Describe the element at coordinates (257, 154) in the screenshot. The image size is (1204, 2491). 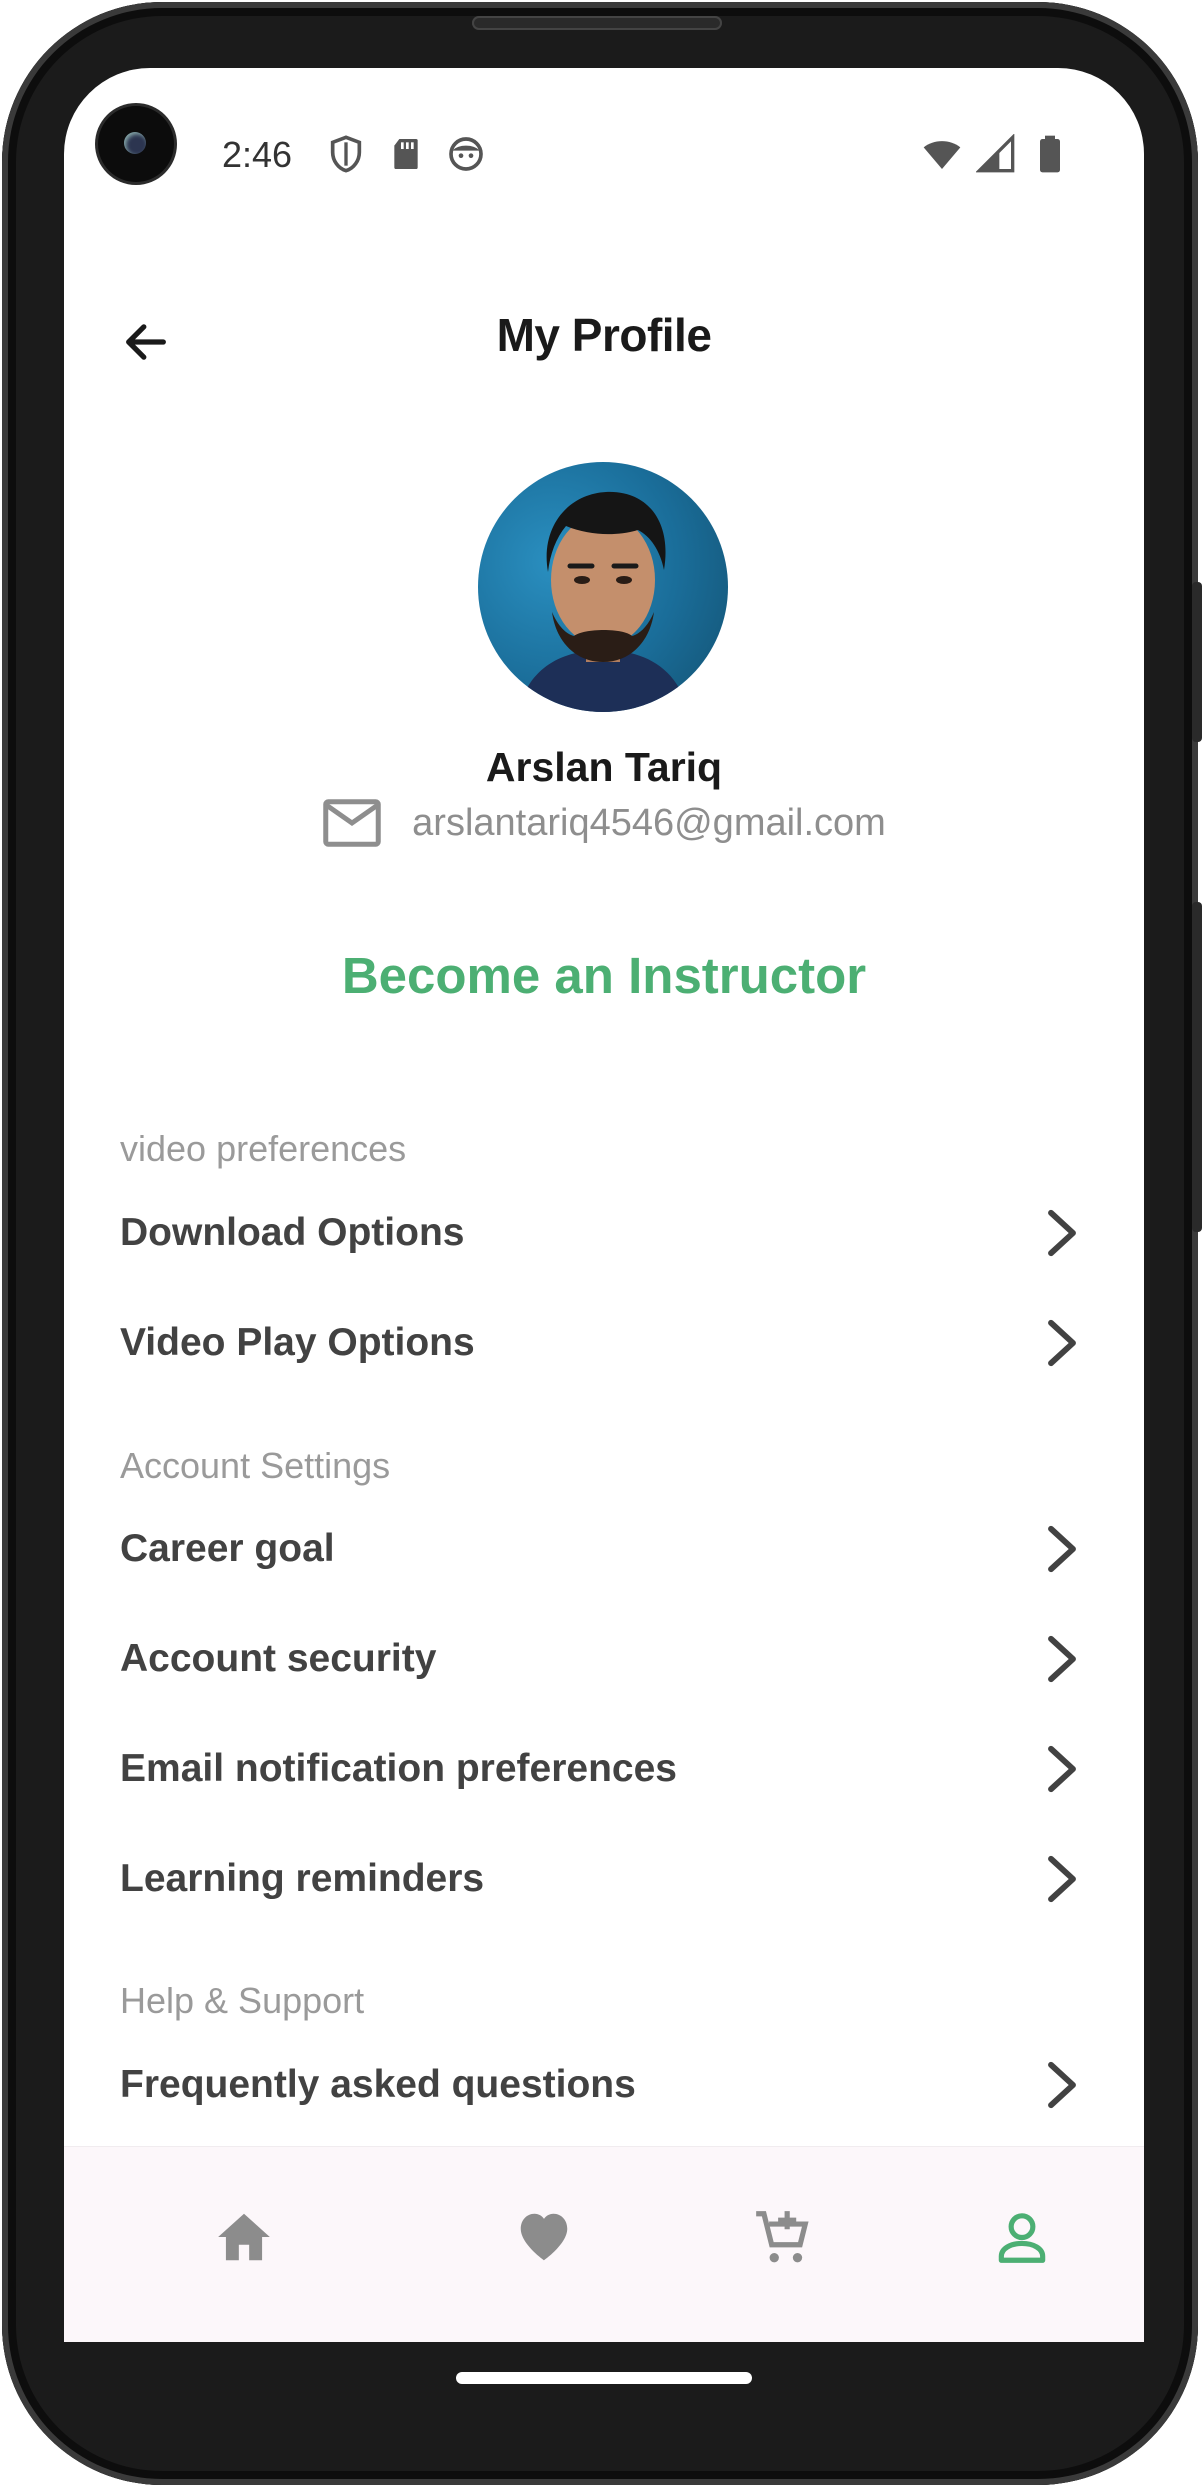
I see `status-time: 2:46` at that location.